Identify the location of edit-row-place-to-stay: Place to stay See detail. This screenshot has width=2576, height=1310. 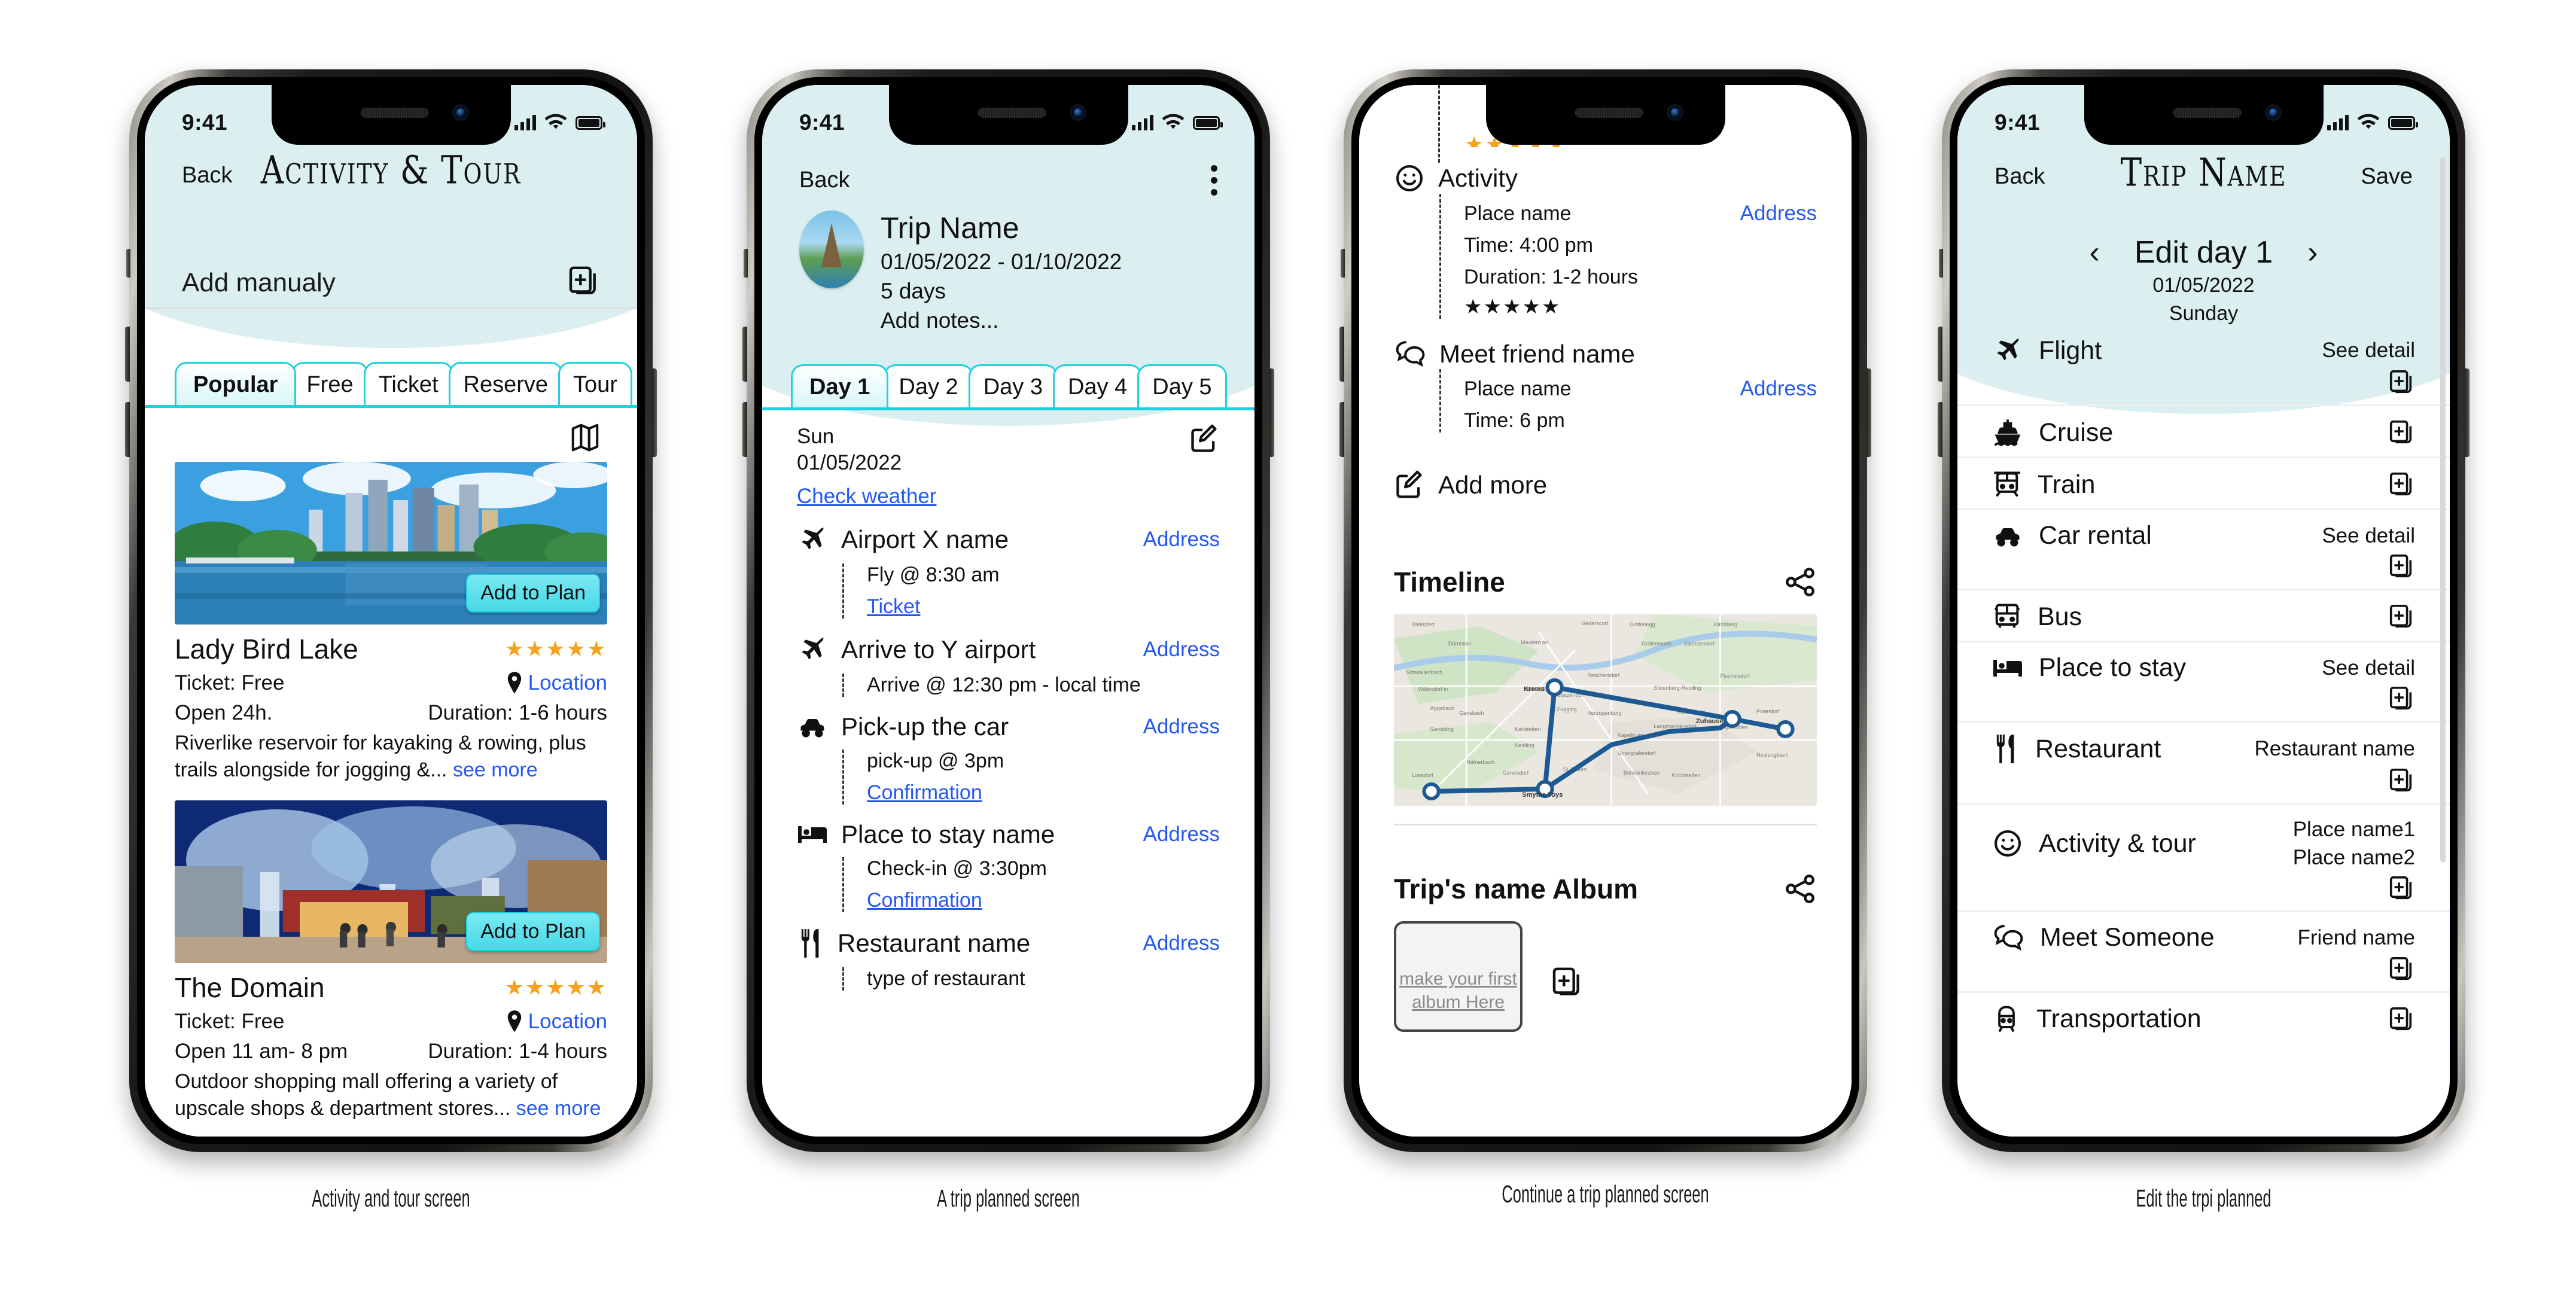
(2203, 682).